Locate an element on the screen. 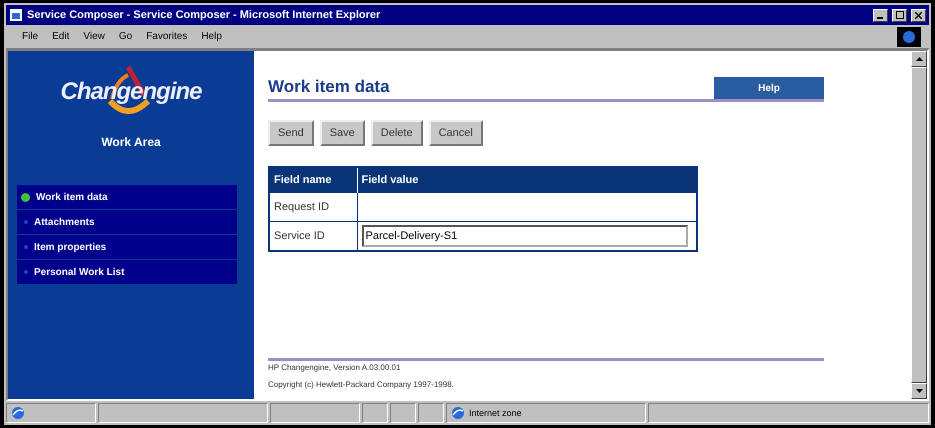 This screenshot has width=935, height=428. nav-item: Work item data is located at coordinates (127, 197).